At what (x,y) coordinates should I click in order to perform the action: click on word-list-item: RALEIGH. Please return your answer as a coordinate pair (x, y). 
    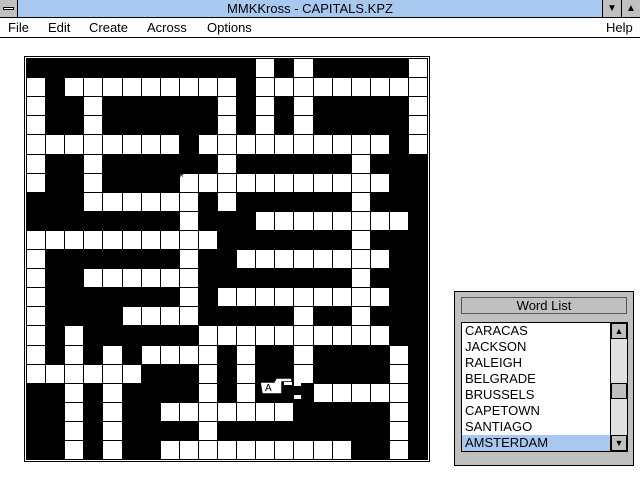
    Looking at the image, I should click on (536, 363).